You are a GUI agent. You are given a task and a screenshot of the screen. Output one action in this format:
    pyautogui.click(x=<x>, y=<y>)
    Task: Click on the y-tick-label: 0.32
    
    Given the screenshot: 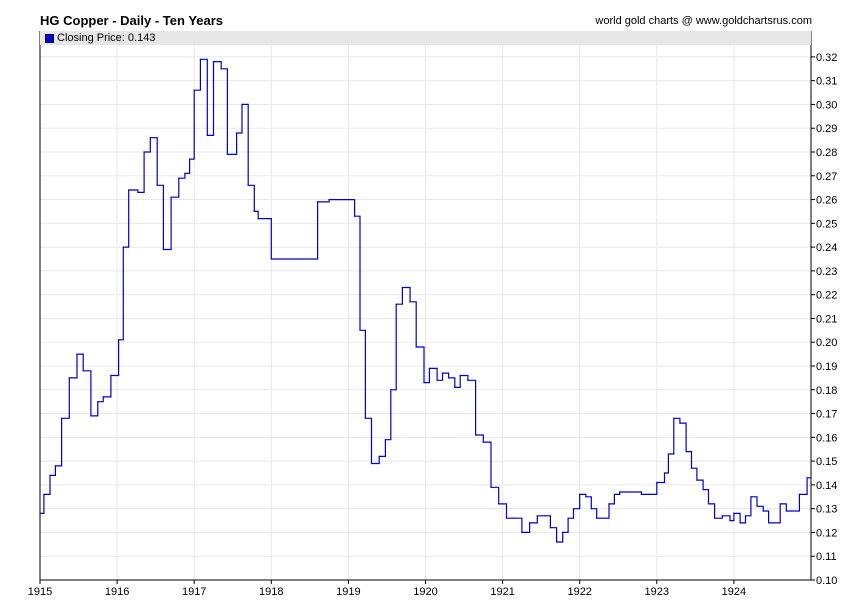 What is the action you would take?
    pyautogui.click(x=826, y=58)
    